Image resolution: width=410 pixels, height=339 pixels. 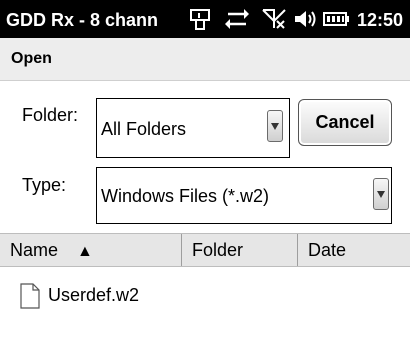 What do you see at coordinates (144, 129) in the screenshot?
I see `folder-dropdown-value: All Folders` at bounding box center [144, 129].